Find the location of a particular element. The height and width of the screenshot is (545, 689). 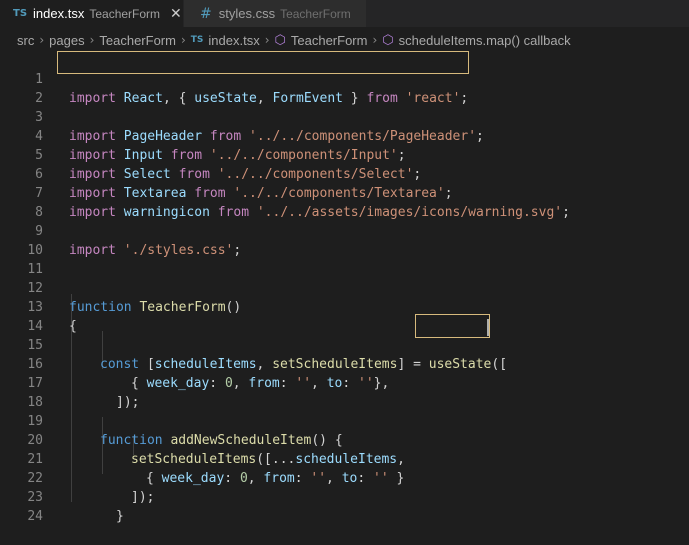

breadcrumb-item-src: src is located at coordinates (25, 40).